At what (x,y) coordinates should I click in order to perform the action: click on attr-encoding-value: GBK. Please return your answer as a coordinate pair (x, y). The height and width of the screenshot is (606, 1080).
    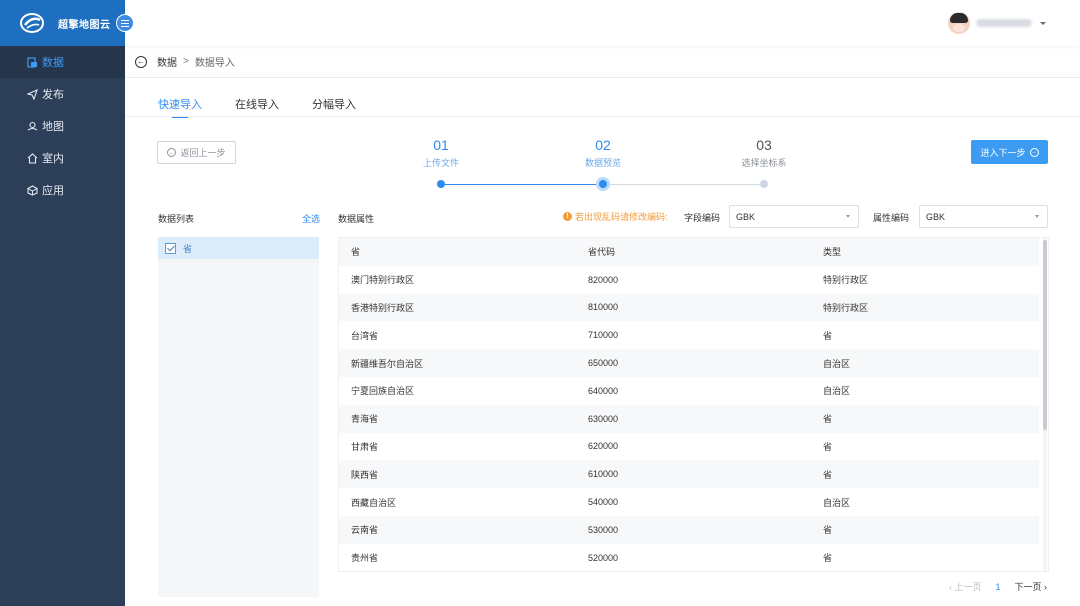
    Looking at the image, I should click on (936, 216).